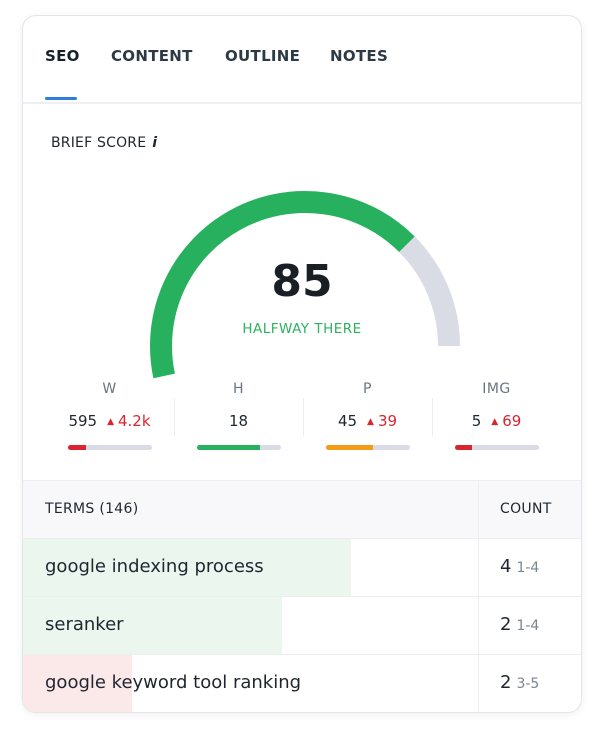 Image resolution: width=604 pixels, height=742 pixels. What do you see at coordinates (238, 389) in the screenshot?
I see `metric-label: H` at bounding box center [238, 389].